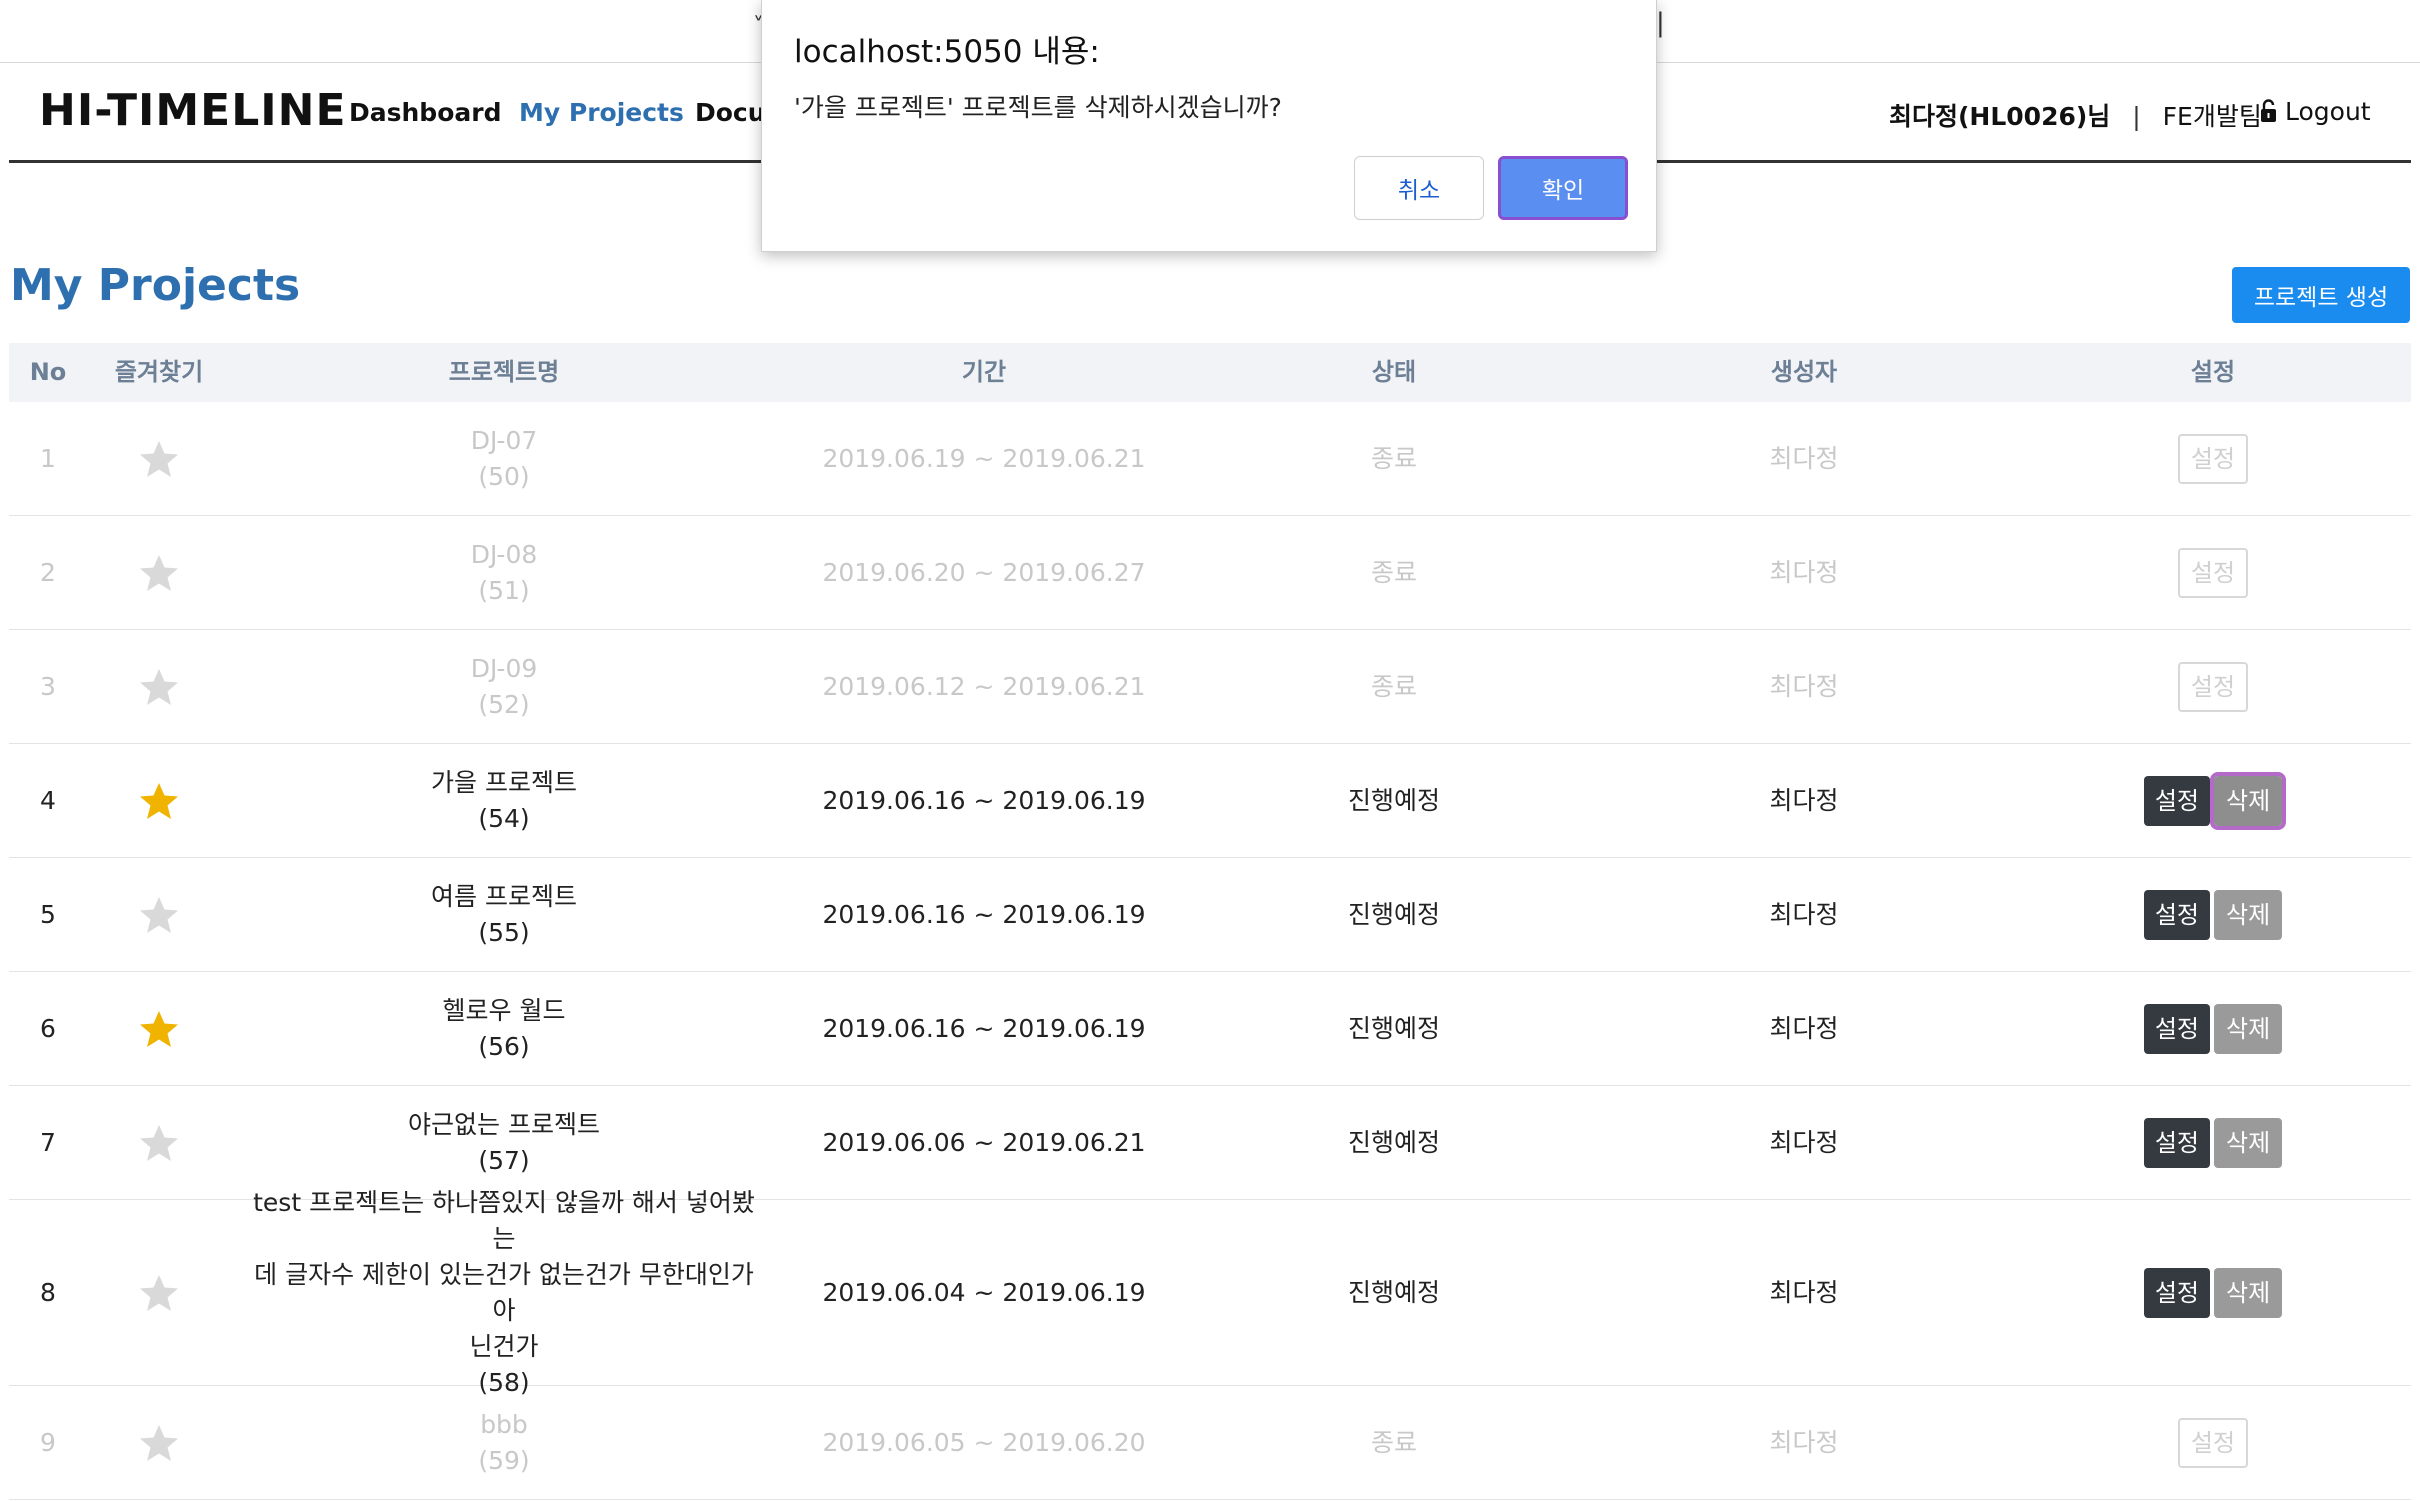  I want to click on header-no: No, so click(48, 372).